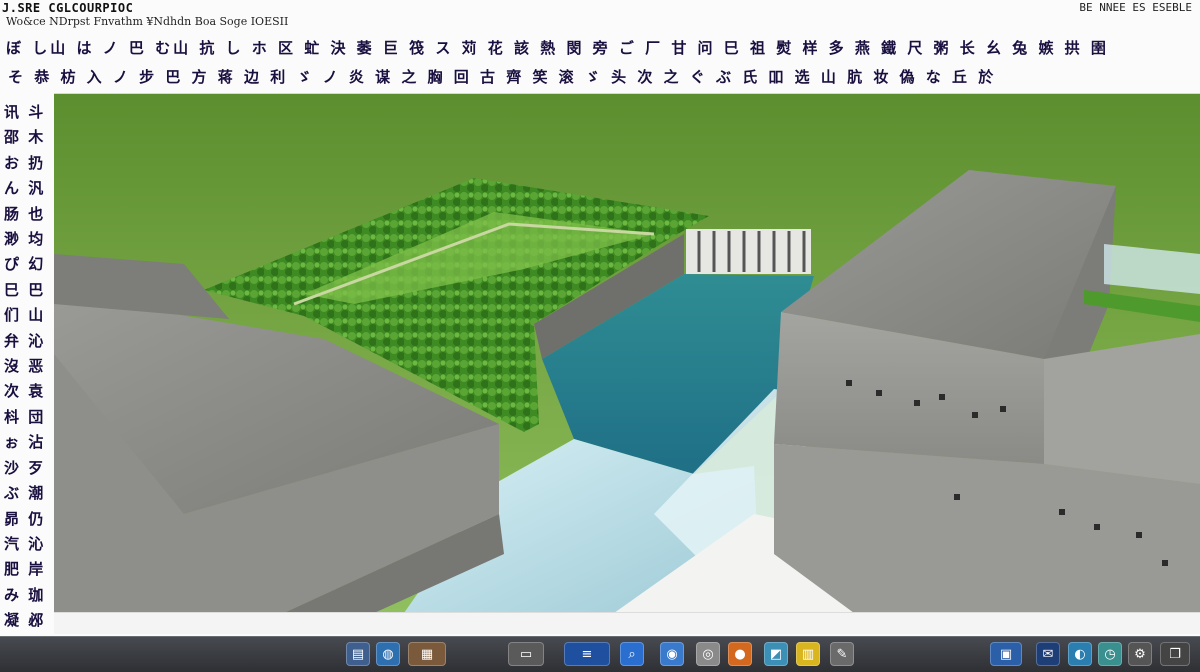  I want to click on folder-icon: ▦, so click(427, 654).